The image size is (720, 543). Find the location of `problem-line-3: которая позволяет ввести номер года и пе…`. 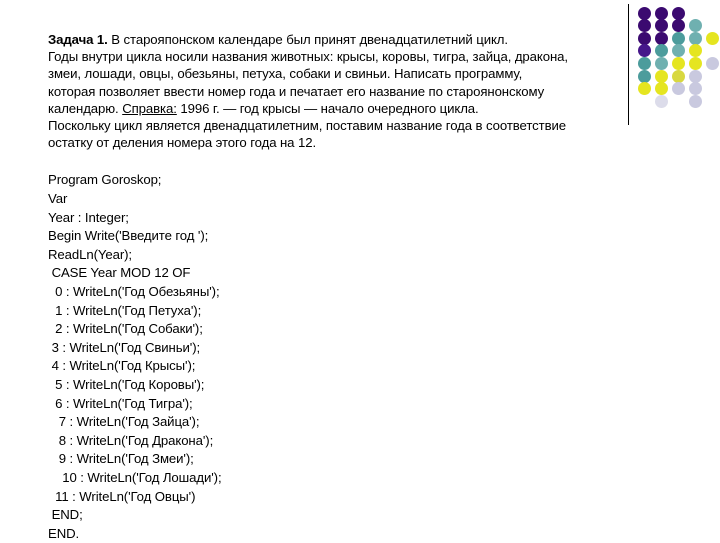

problem-line-3: которая позволяет ввести номер года и пе… is located at coordinates (296, 91).